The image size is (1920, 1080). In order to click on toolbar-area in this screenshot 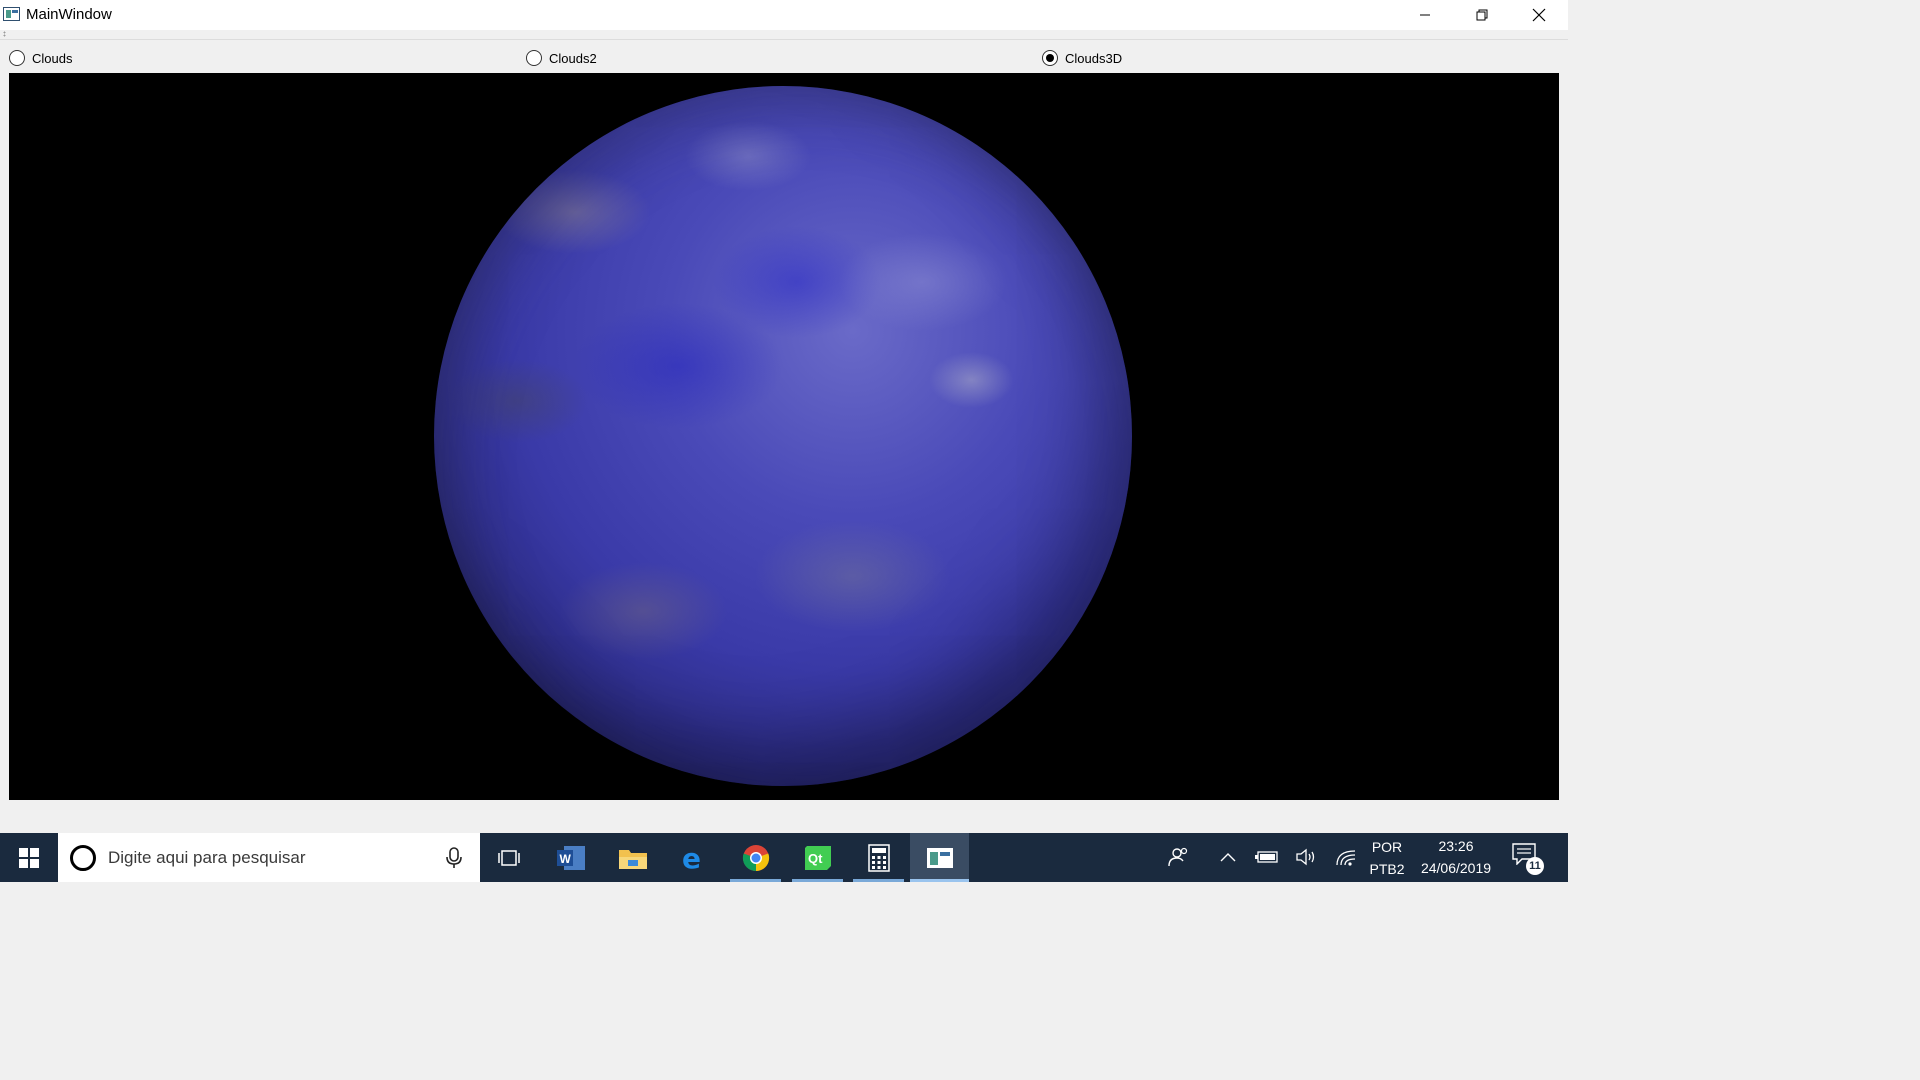, I will do `click(784, 35)`.